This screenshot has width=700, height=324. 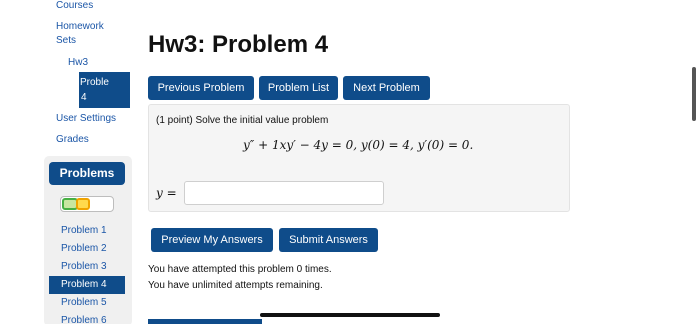 I want to click on progress-bar, so click(x=87, y=204).